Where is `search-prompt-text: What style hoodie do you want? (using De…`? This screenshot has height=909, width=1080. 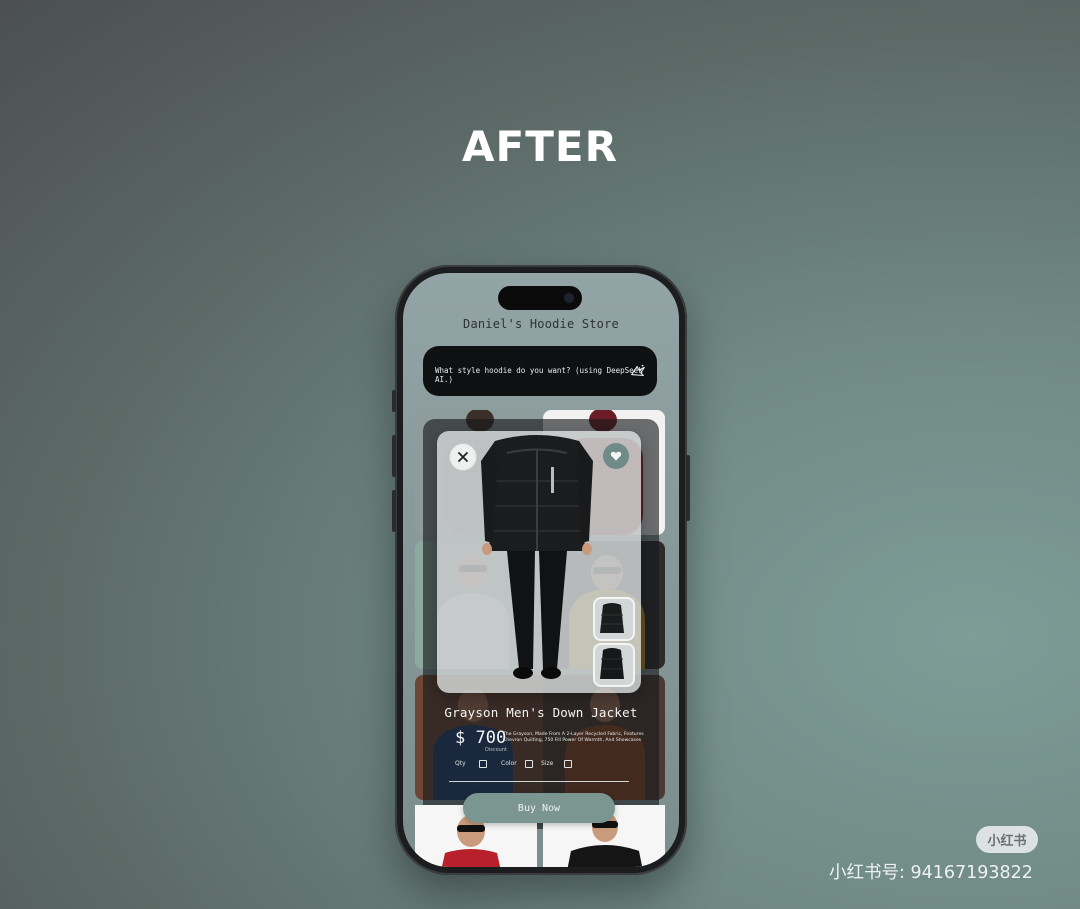
search-prompt-text: What style hoodie do you want? (using De… is located at coordinates (539, 375).